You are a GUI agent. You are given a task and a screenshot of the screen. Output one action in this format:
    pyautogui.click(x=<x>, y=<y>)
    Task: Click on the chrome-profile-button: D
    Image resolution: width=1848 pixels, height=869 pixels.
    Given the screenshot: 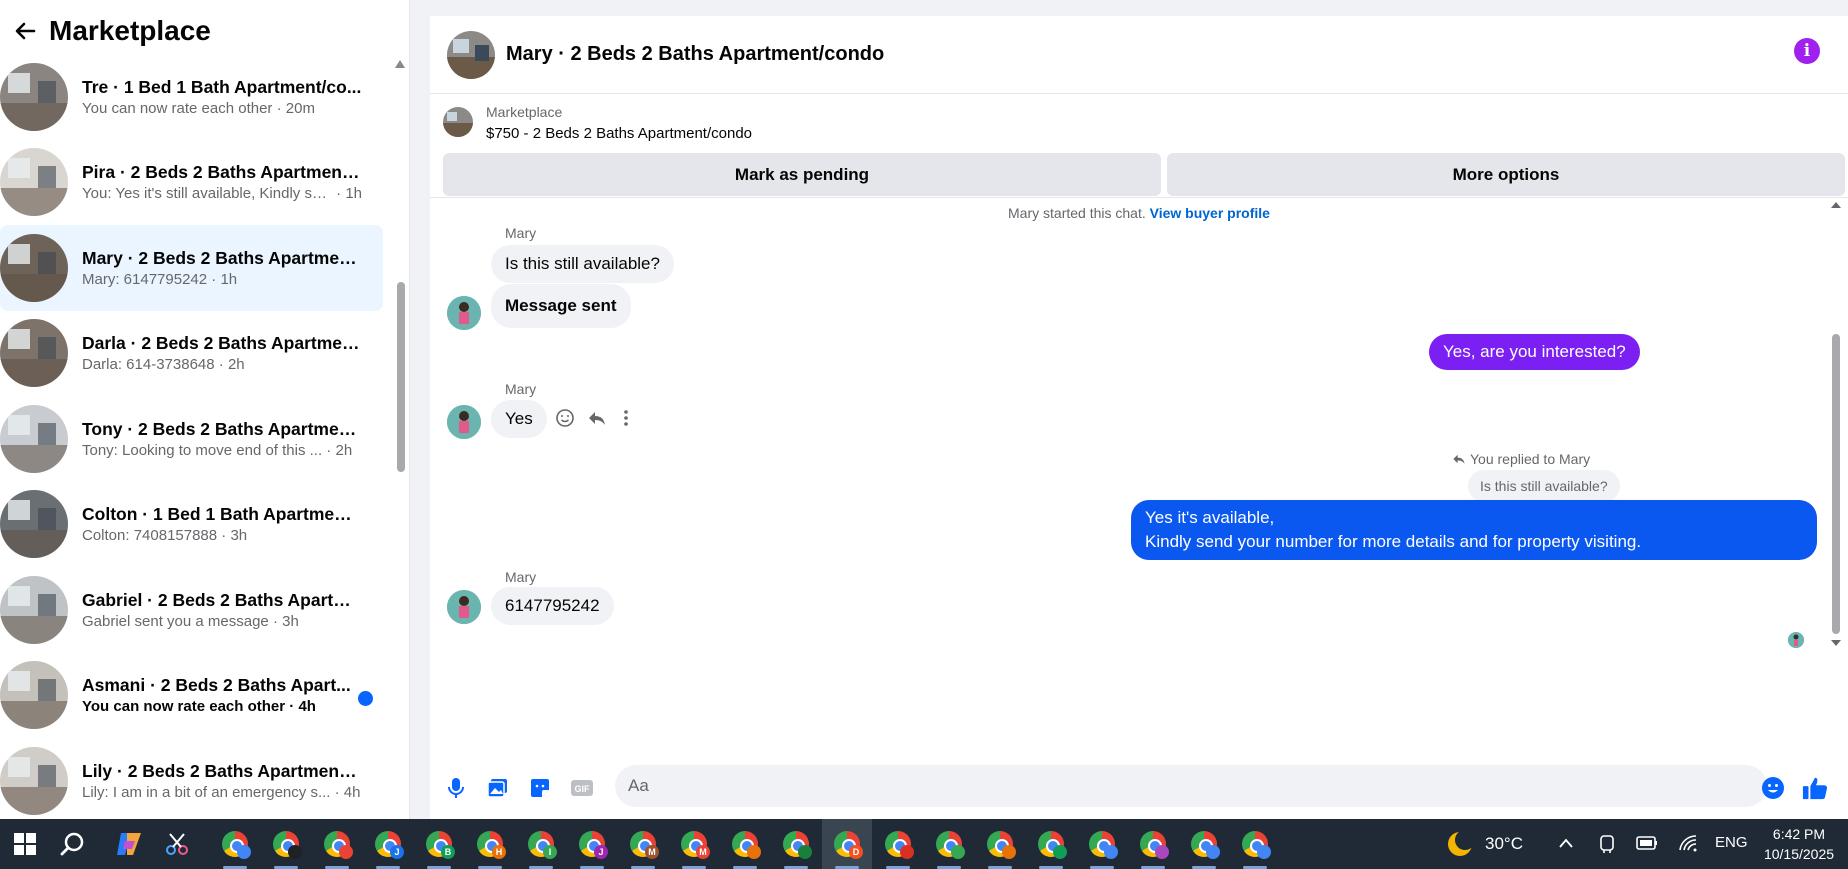 What is the action you would take?
    pyautogui.click(x=847, y=844)
    